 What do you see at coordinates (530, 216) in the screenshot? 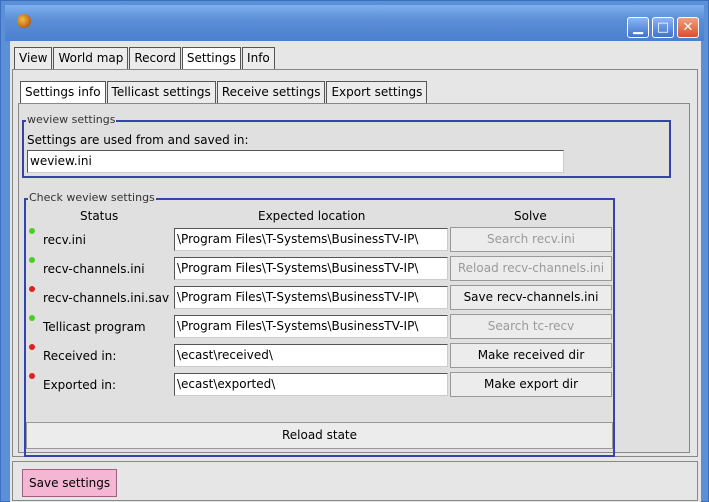
I see `solve-column-header: Solve` at bounding box center [530, 216].